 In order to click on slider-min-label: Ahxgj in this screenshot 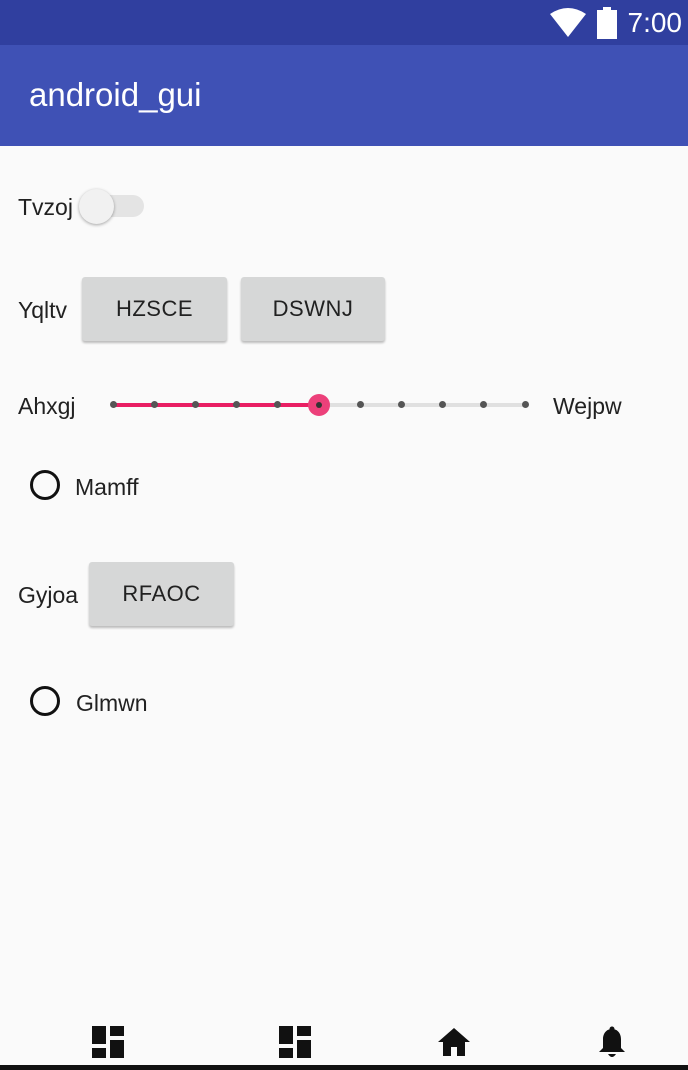, I will do `click(47, 406)`.